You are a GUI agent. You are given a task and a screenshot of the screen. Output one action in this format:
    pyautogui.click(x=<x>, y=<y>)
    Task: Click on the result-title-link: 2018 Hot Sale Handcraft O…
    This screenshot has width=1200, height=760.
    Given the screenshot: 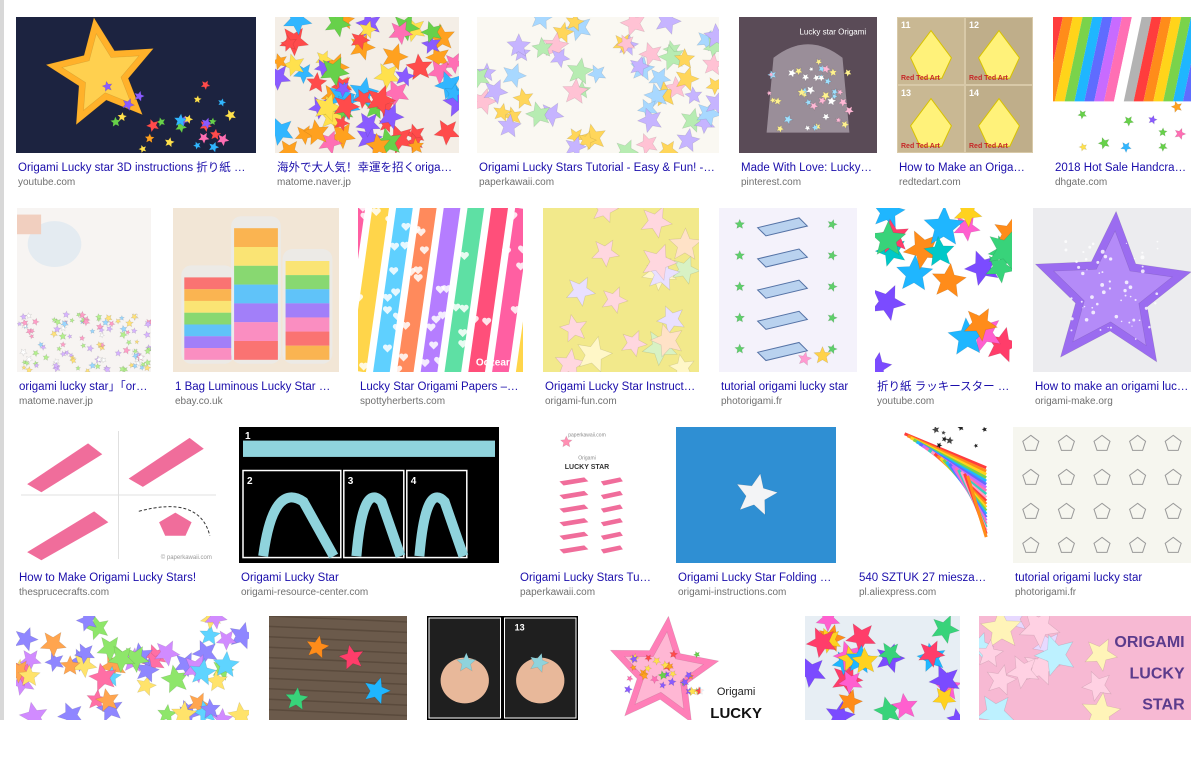 What is the action you would take?
    pyautogui.click(x=1122, y=168)
    